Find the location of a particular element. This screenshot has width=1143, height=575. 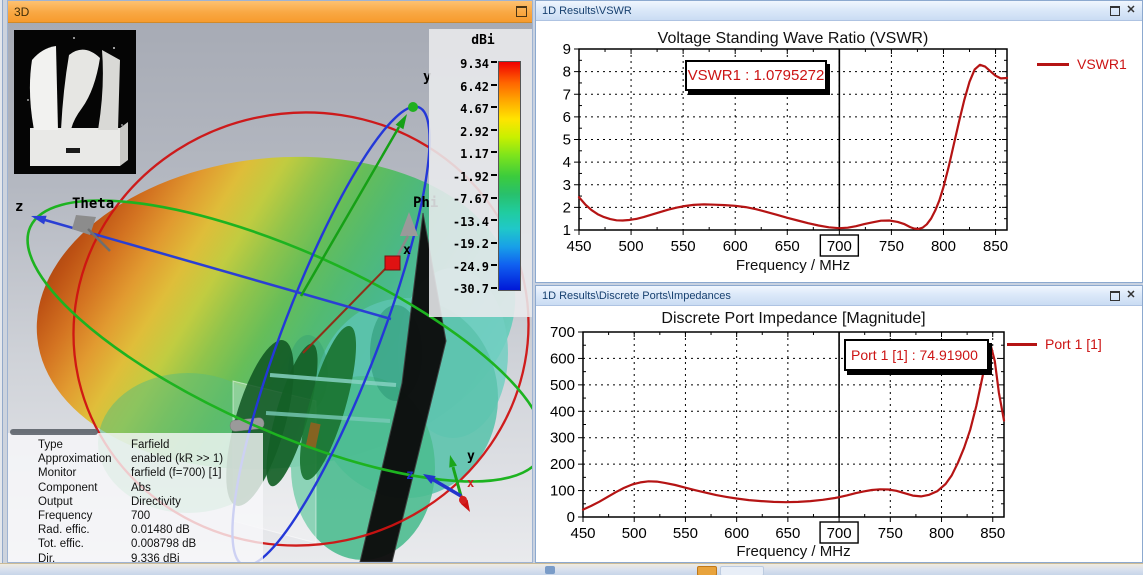

marker-tick-label: 700 is located at coordinates (839, 246).